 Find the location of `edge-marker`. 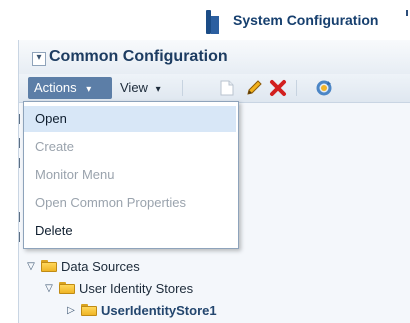

edge-marker is located at coordinates (407, 13).